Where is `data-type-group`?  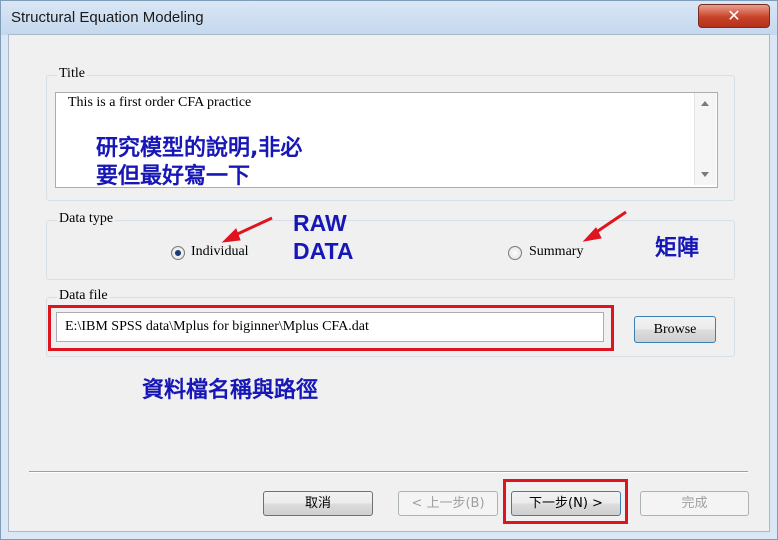 data-type-group is located at coordinates (390, 250).